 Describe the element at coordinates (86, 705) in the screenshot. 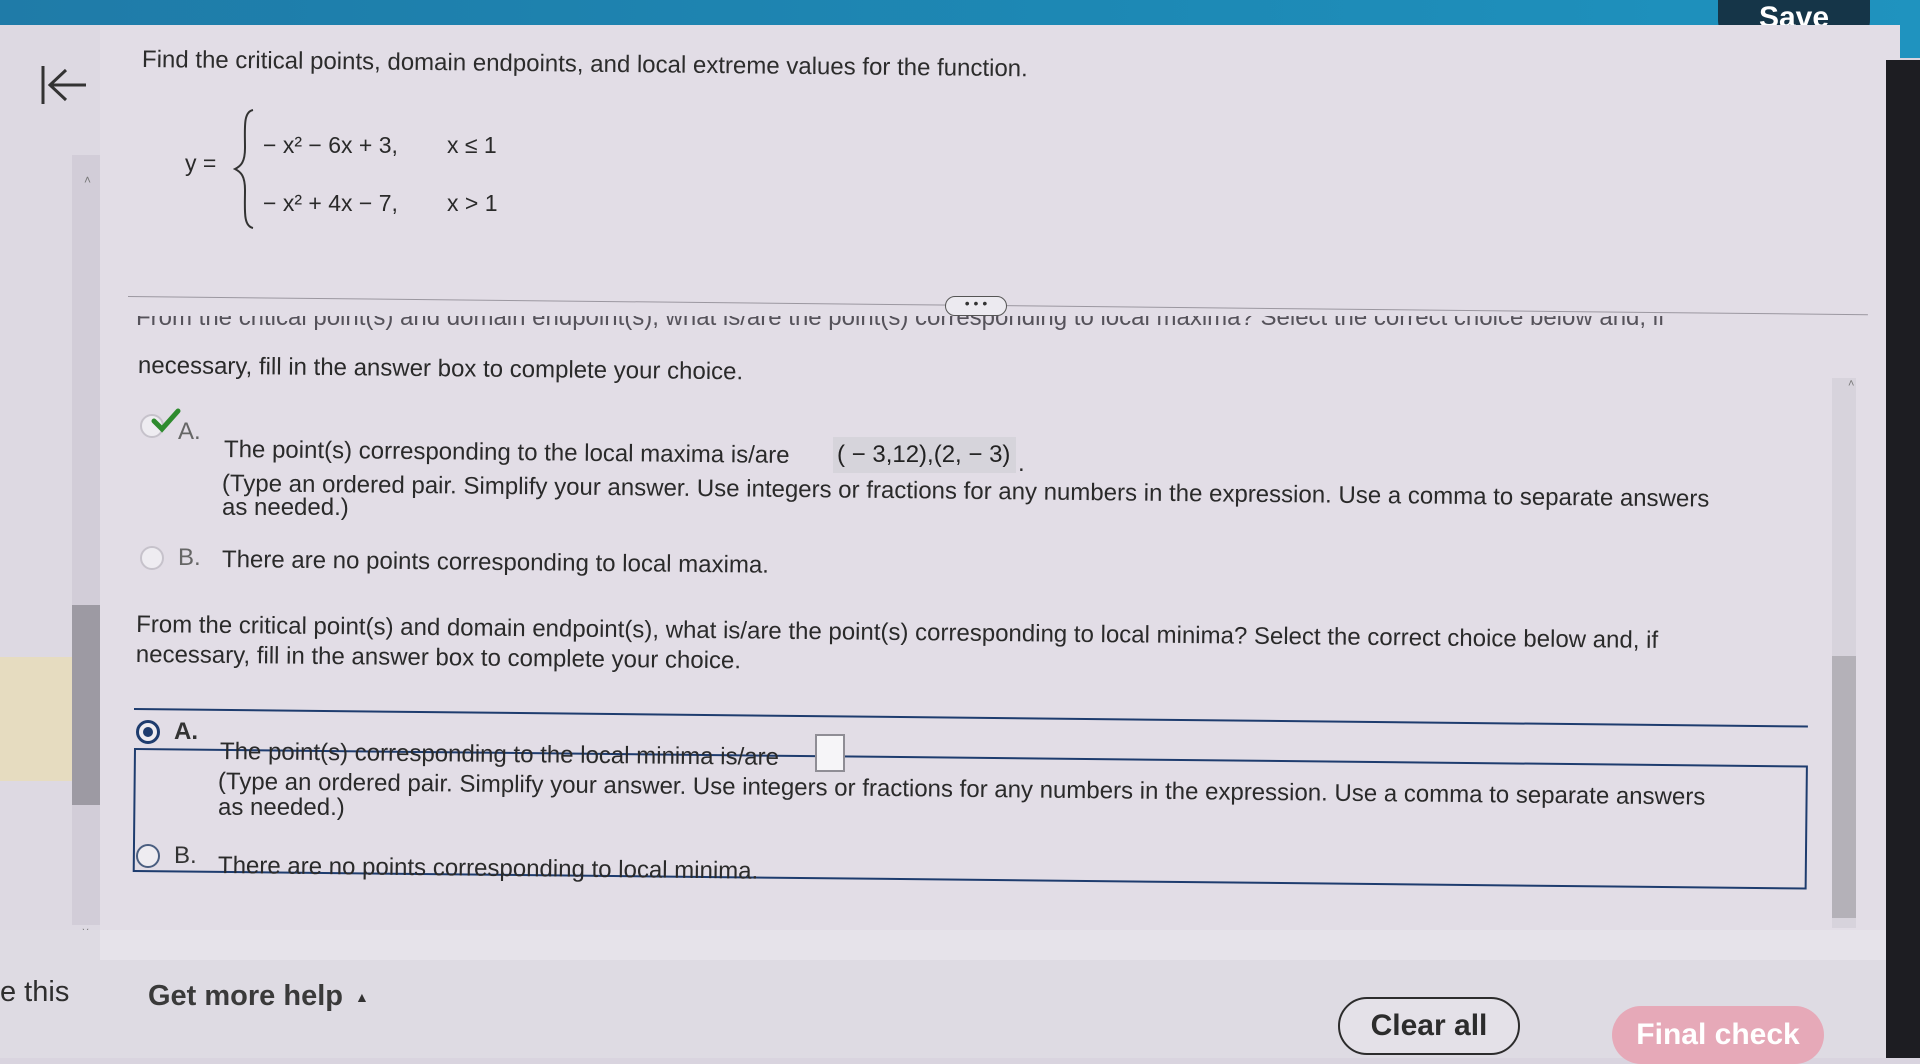

I see `left-scrollbar-thumb` at that location.